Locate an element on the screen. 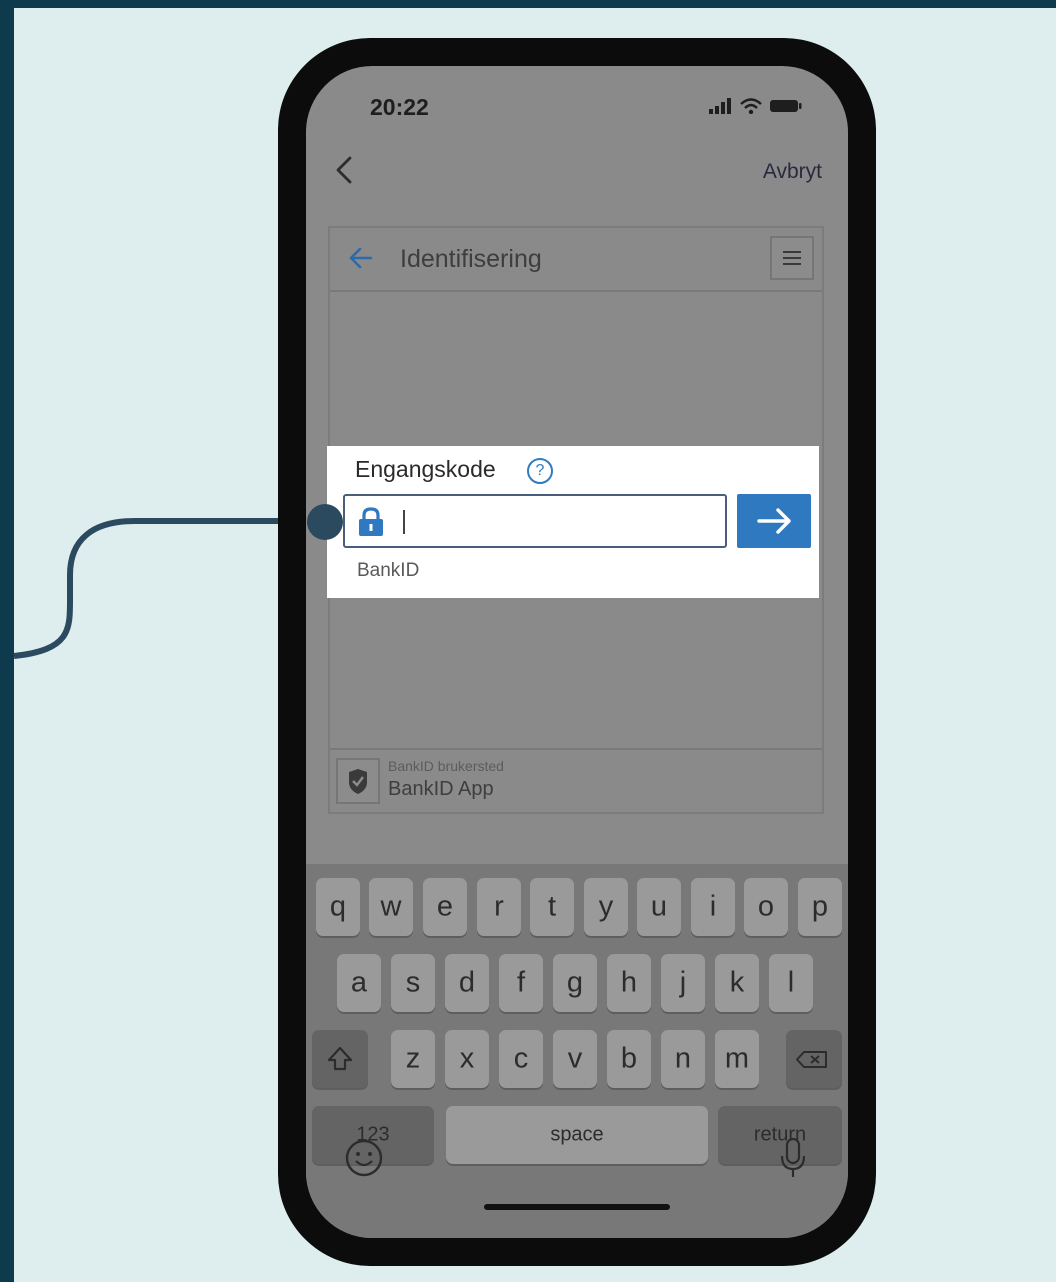 The width and height of the screenshot is (1056, 1282). key-w: w is located at coordinates (391, 907).